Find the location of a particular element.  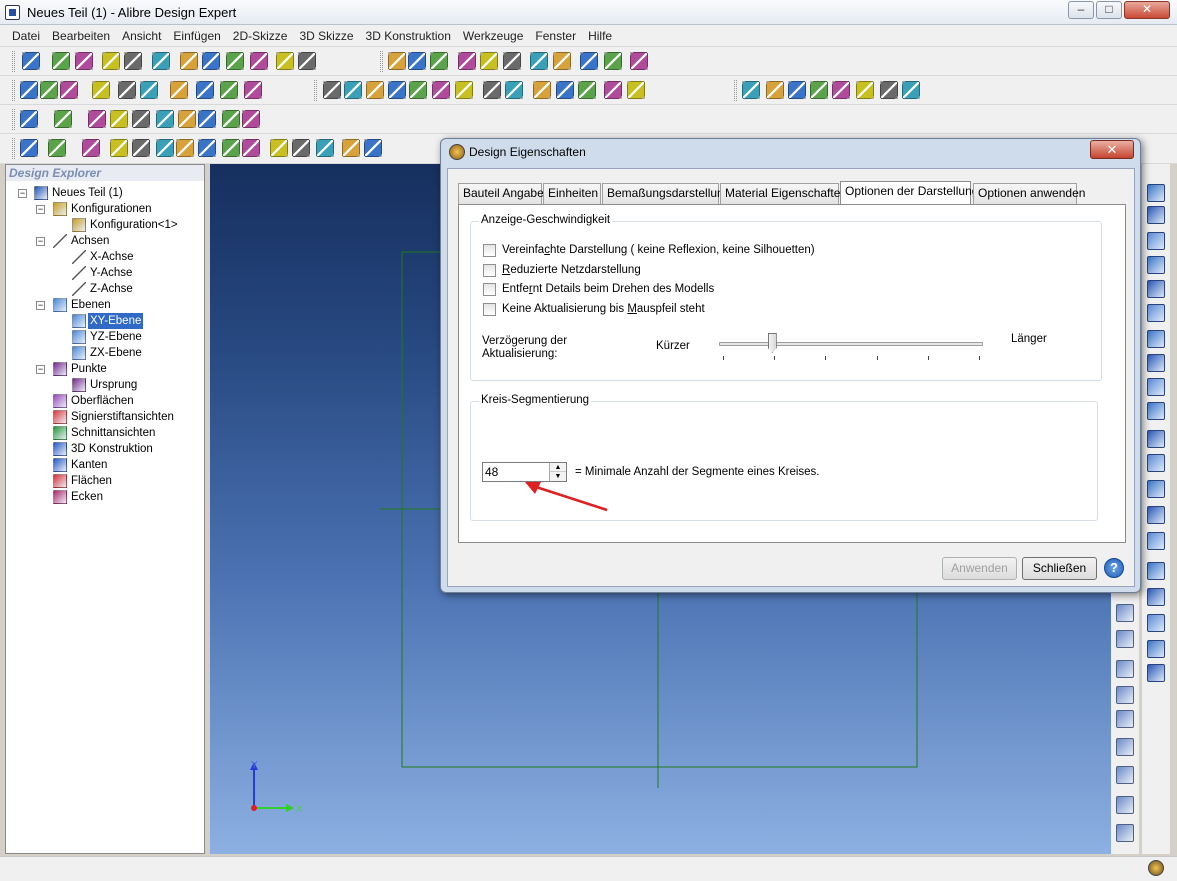

menu-item-8: Fenster is located at coordinates (555, 35).